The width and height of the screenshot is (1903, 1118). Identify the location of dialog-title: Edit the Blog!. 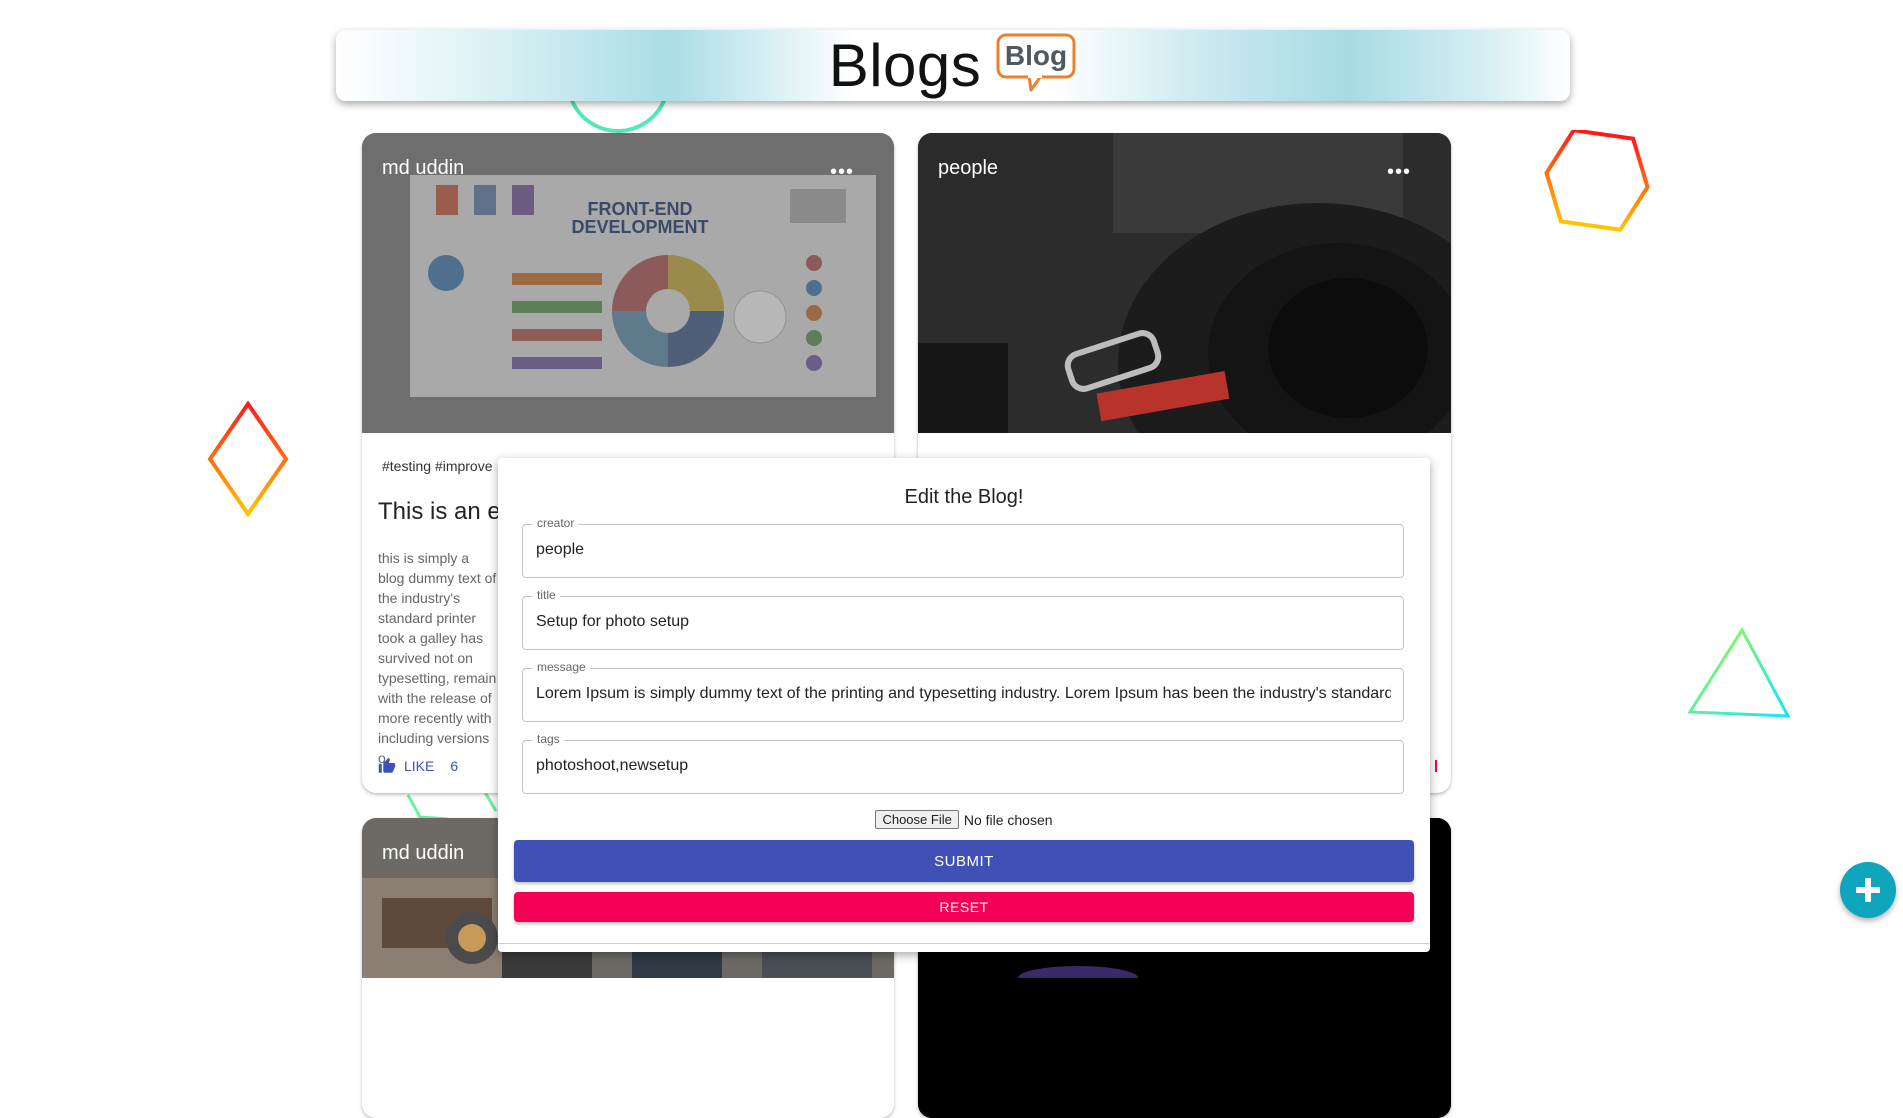
(964, 497).